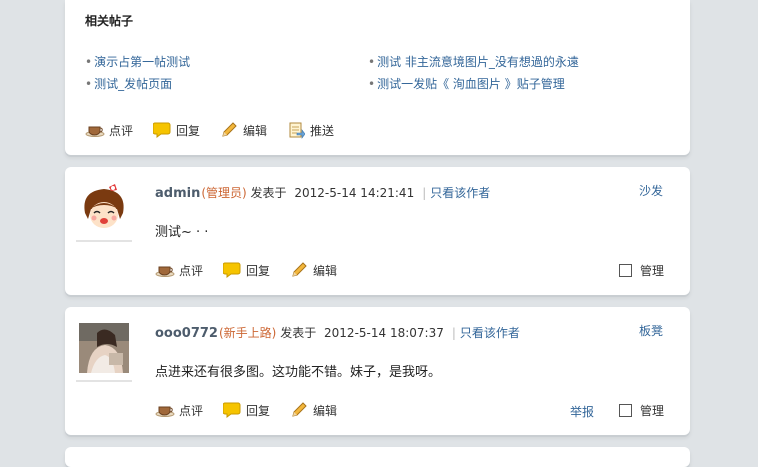 This screenshot has height=467, width=758. Describe the element at coordinates (651, 330) in the screenshot. I see `floor-label: 板凳` at that location.